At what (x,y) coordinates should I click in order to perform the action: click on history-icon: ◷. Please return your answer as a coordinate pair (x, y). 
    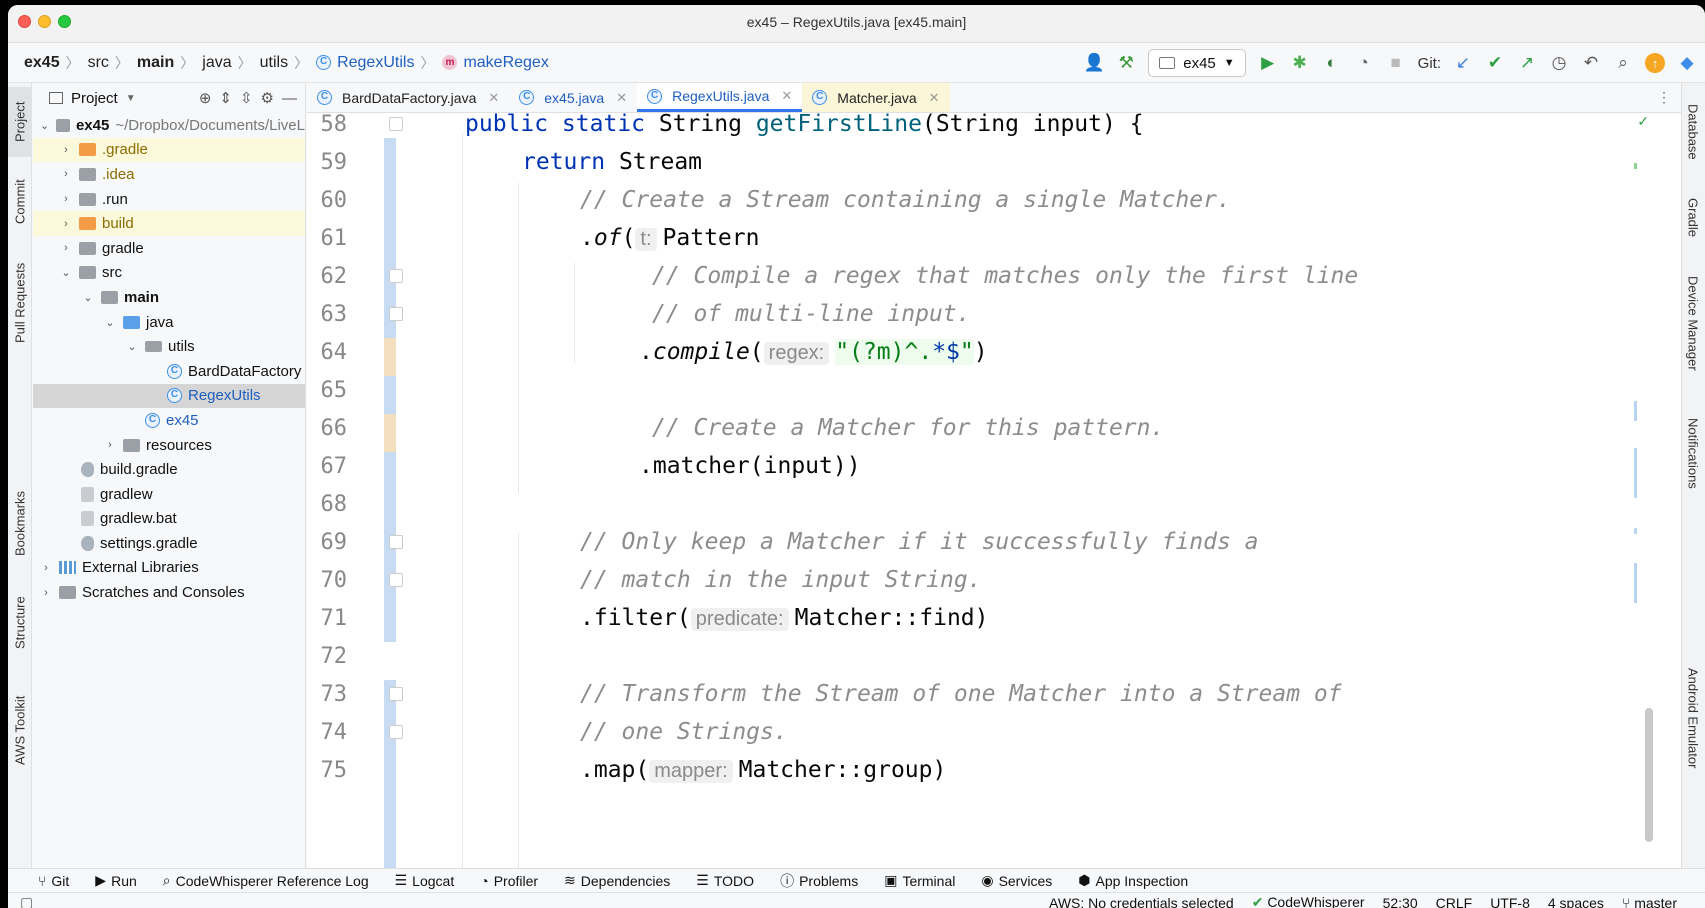
    Looking at the image, I should click on (1559, 63).